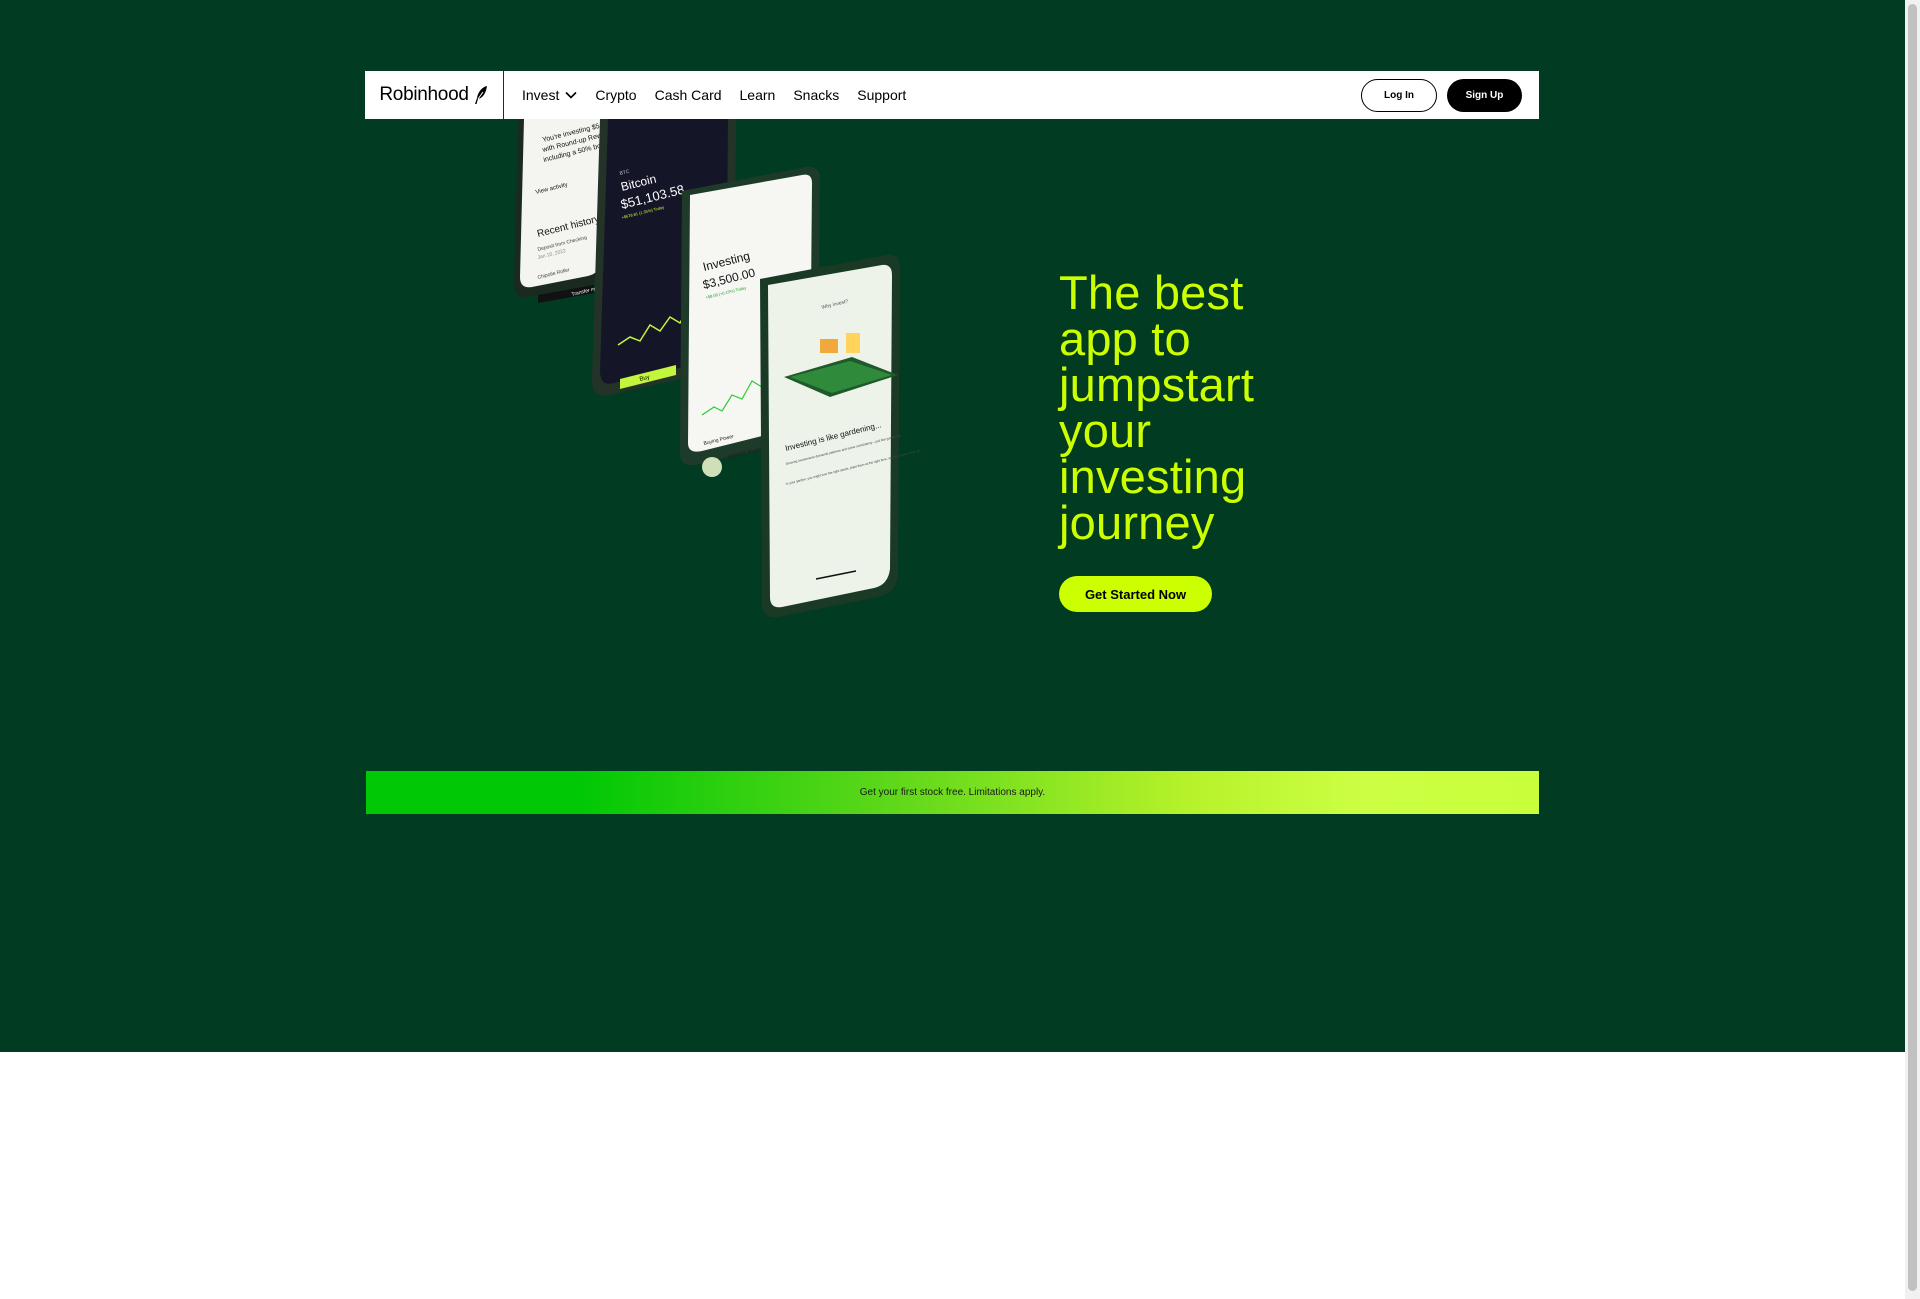  What do you see at coordinates (688, 95) in the screenshot?
I see `nav-item-cash-card: Cash Card` at bounding box center [688, 95].